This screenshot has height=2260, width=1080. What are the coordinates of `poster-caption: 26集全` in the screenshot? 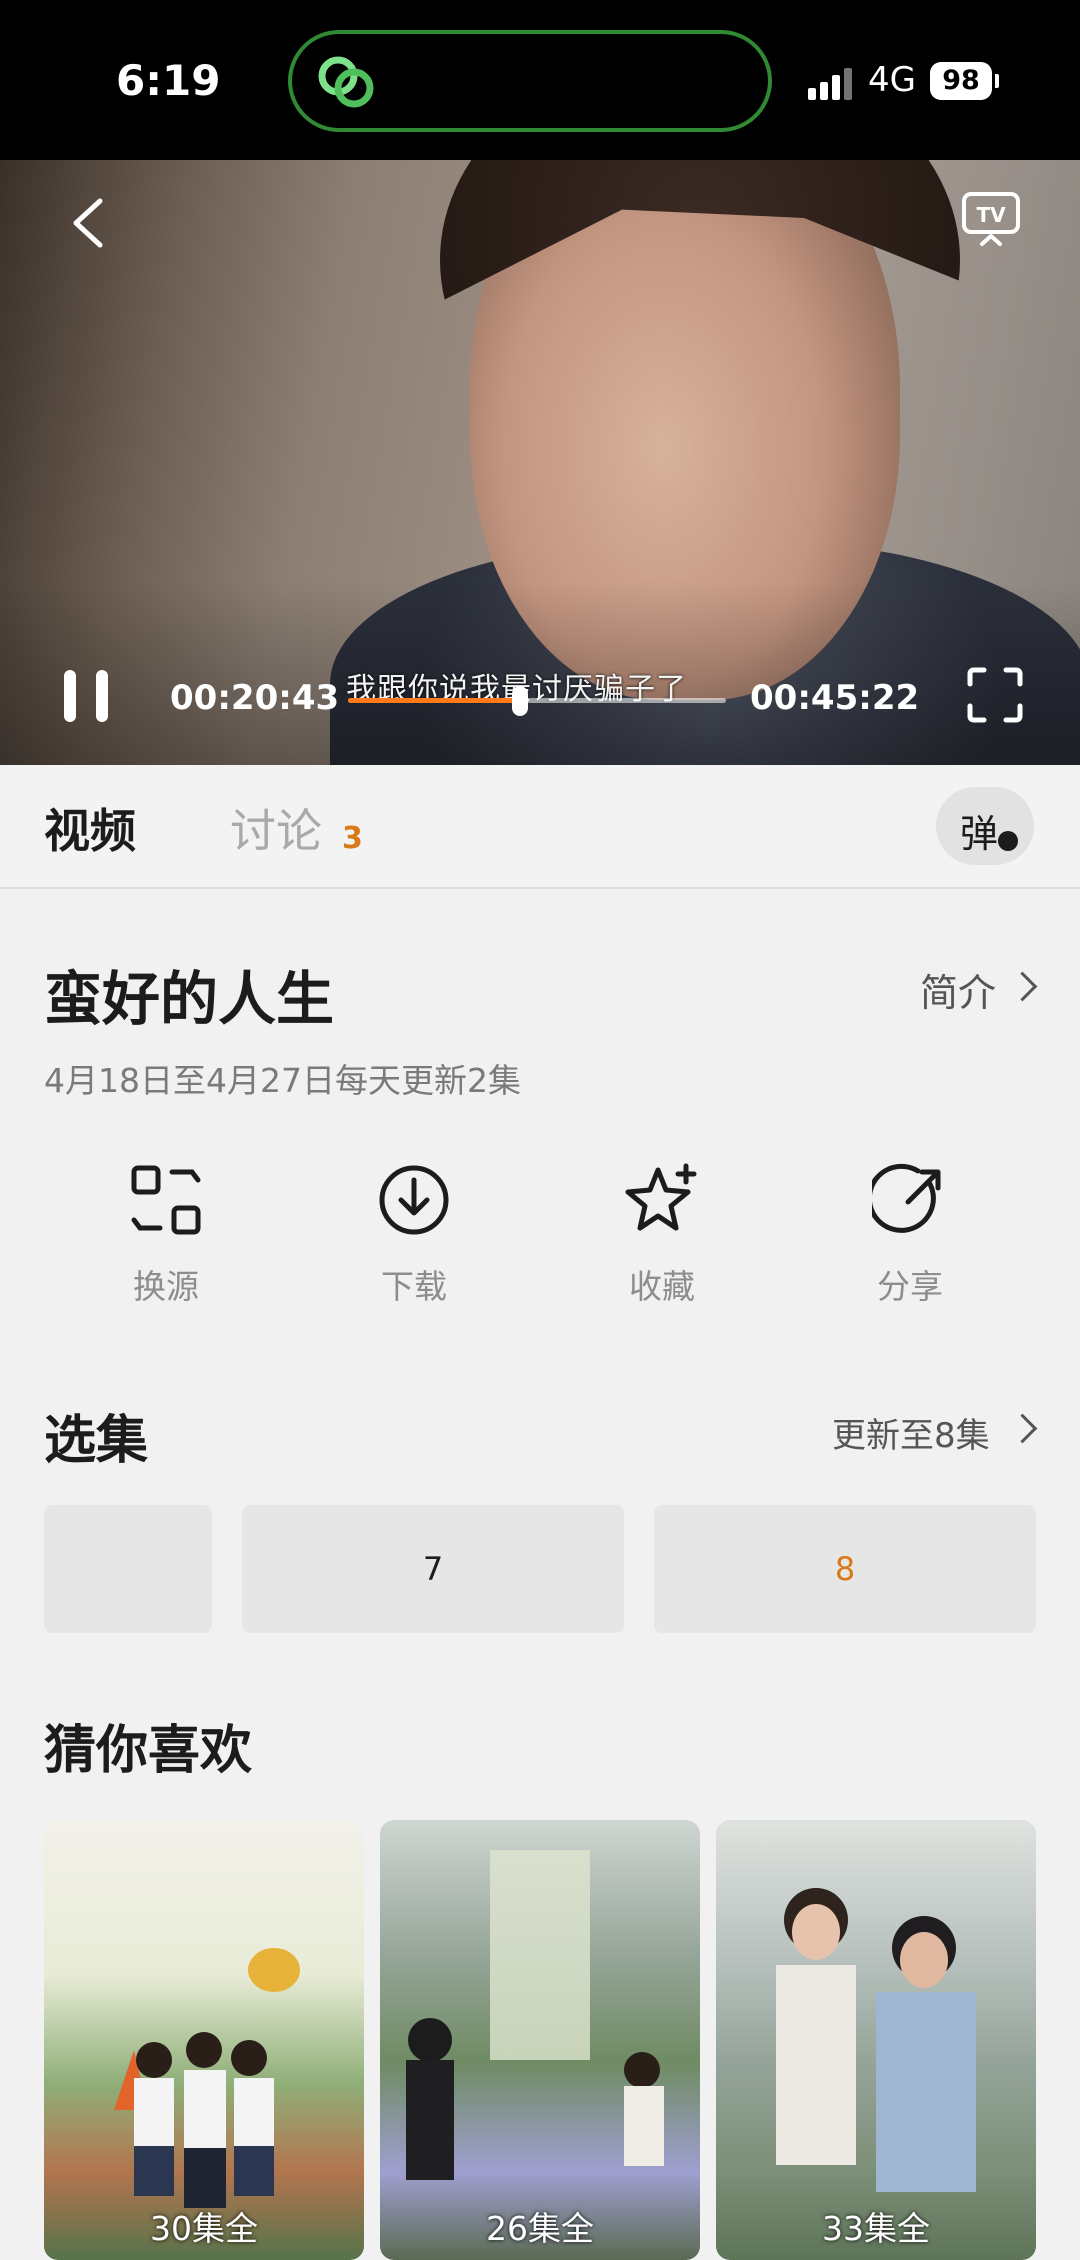 It's located at (540, 2228).